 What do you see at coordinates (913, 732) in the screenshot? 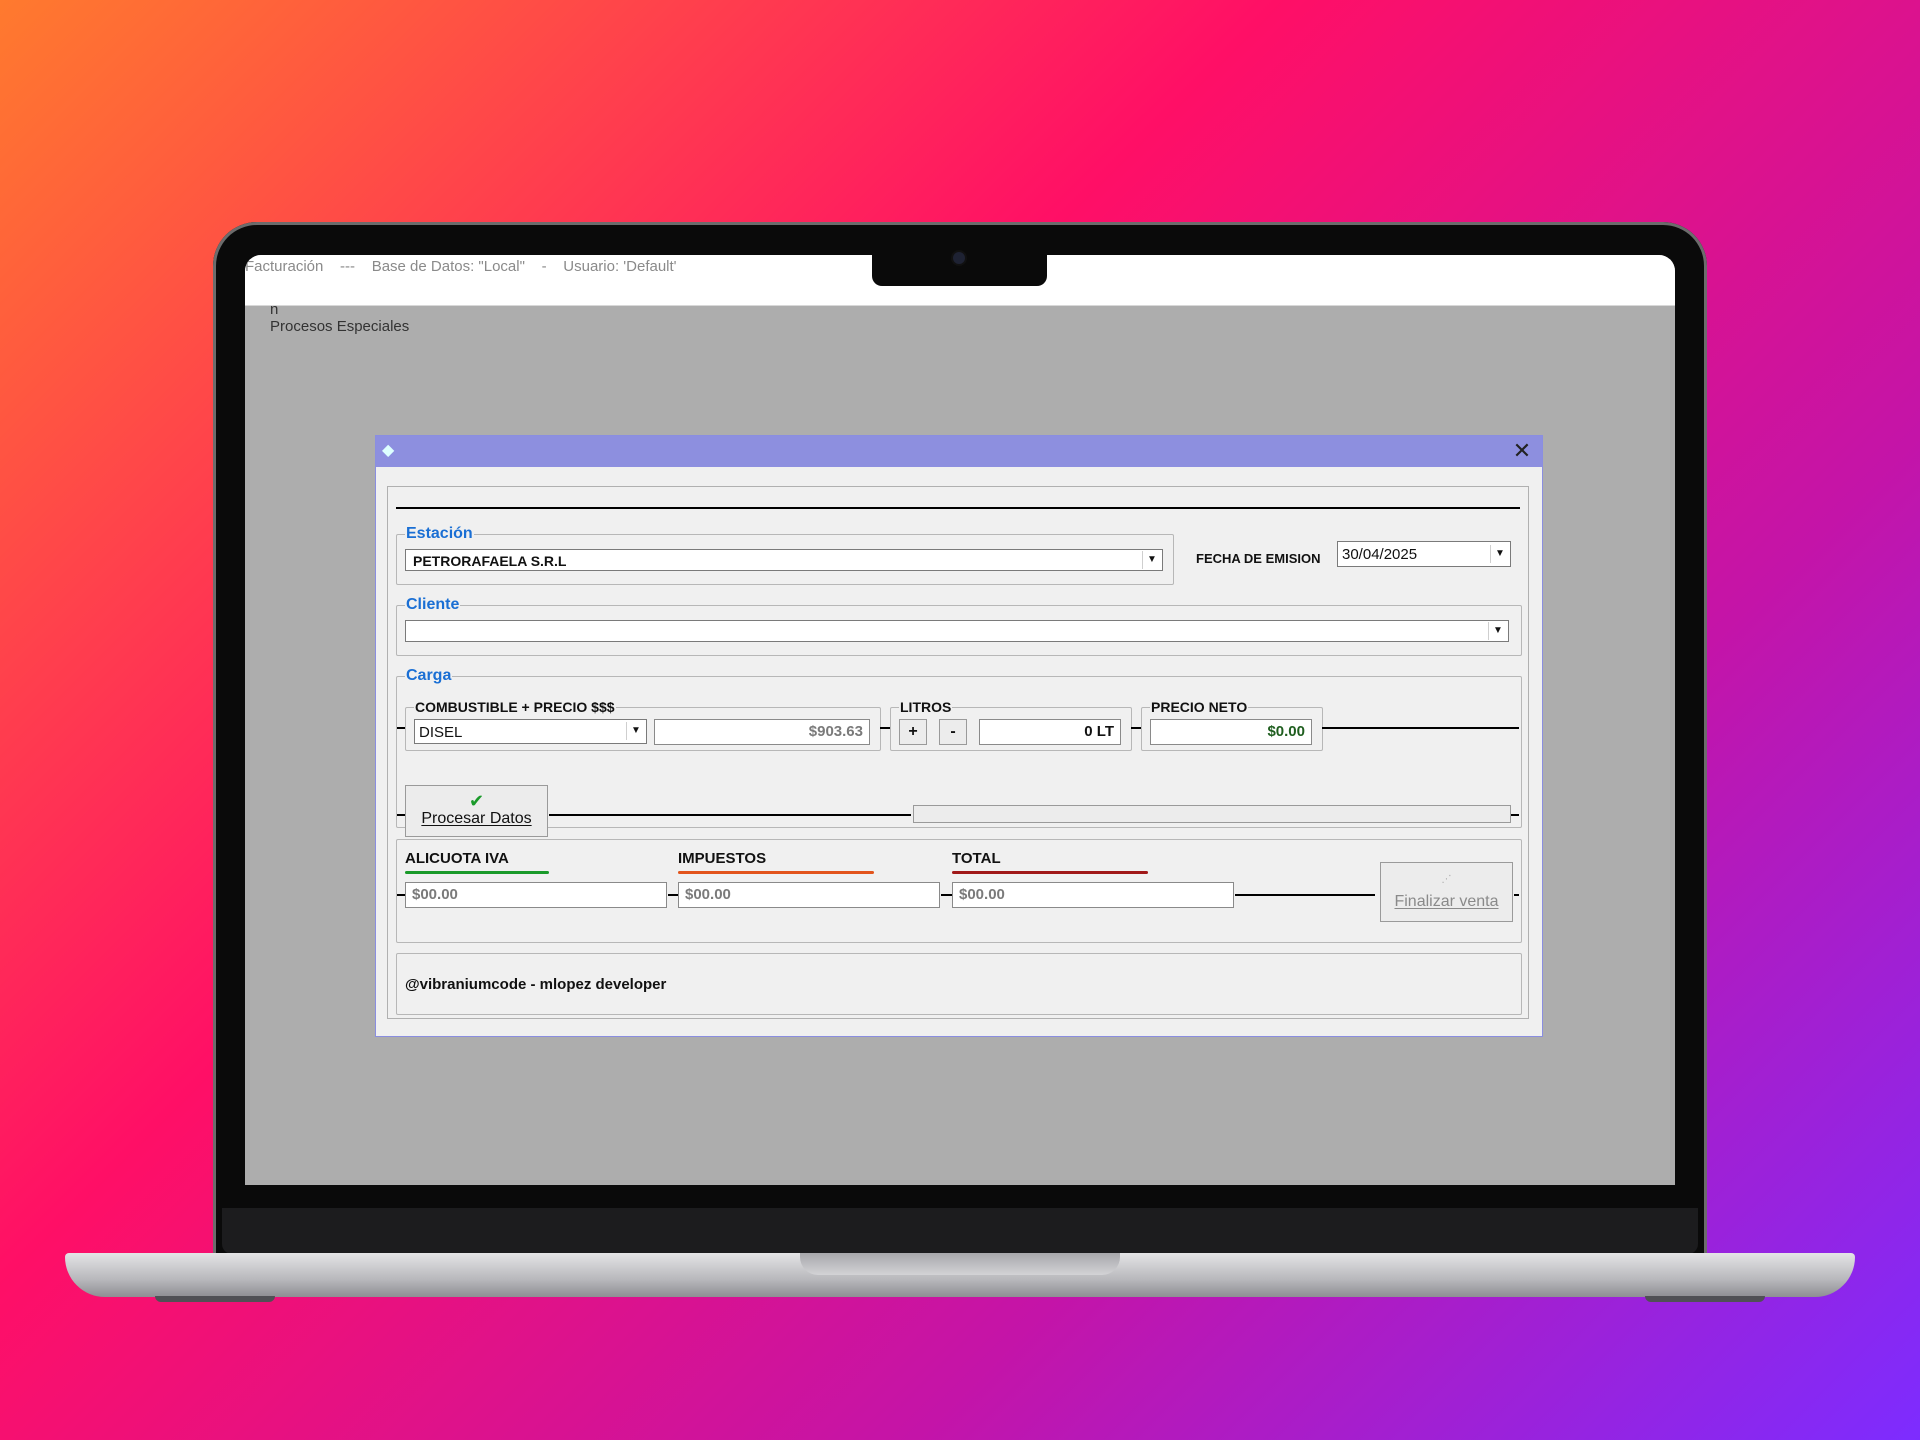
I see `plus-button: +` at bounding box center [913, 732].